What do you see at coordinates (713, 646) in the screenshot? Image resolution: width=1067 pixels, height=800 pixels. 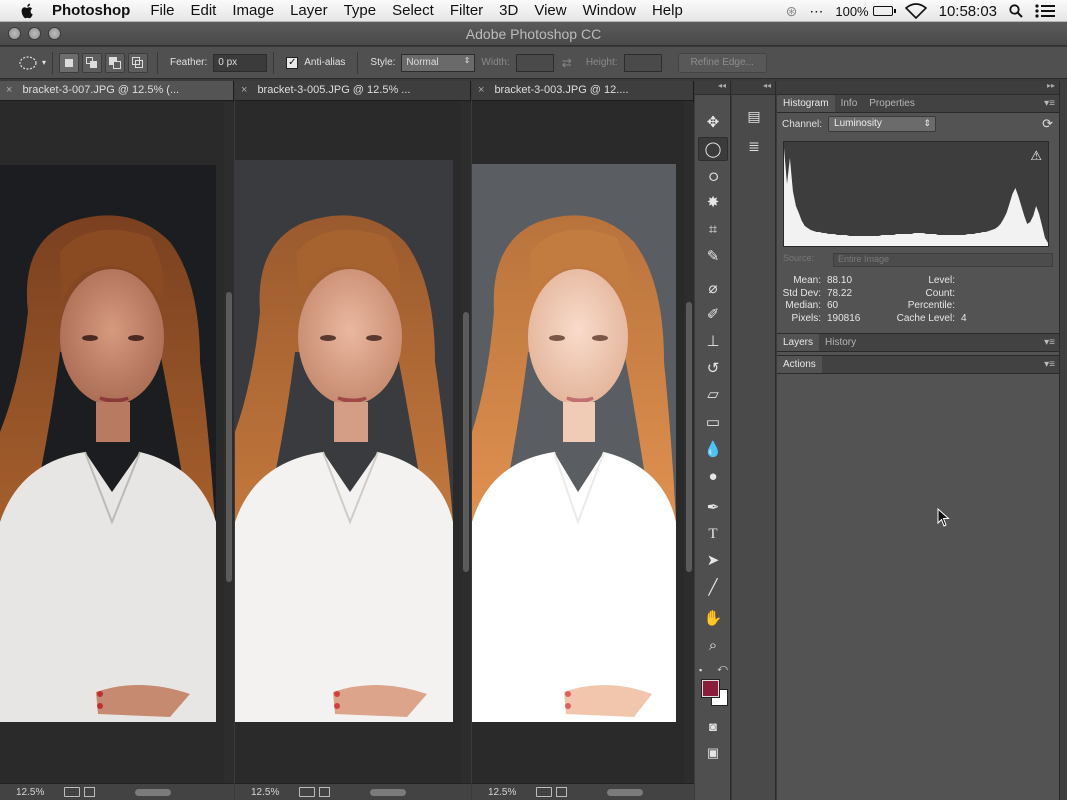 I see `zoom-tool-icon: ⌕` at bounding box center [713, 646].